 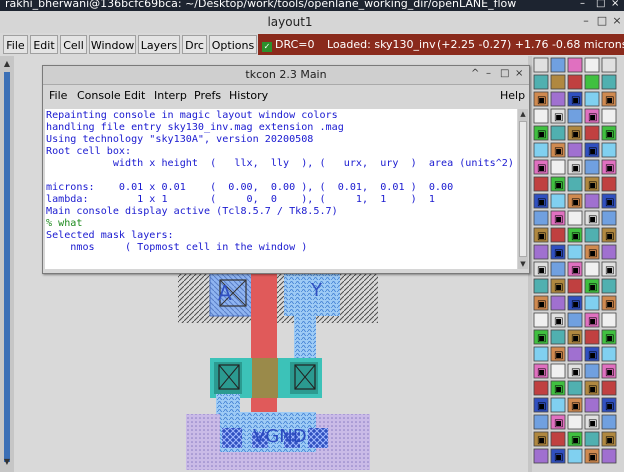 I want to click on tkcon-menu-prefs: Prefs, so click(x=207, y=95).